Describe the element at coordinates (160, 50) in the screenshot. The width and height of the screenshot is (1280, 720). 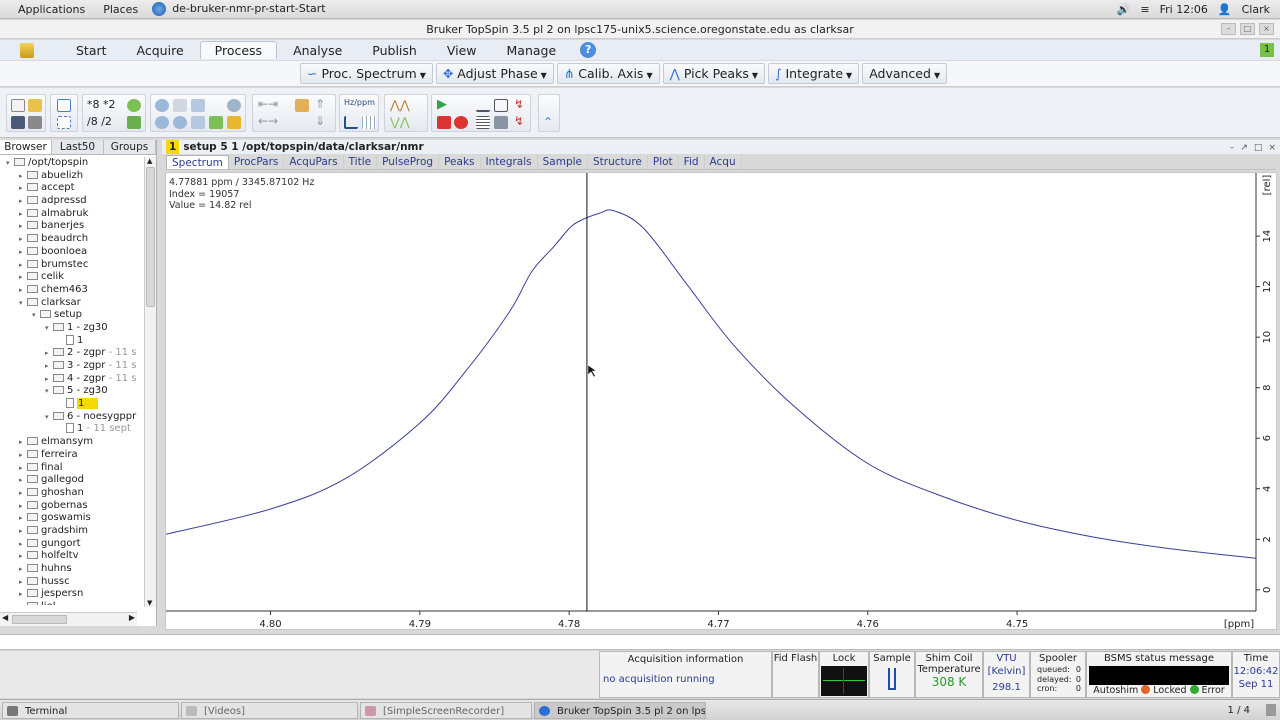
I see `menu-acquire: Acquire` at that location.